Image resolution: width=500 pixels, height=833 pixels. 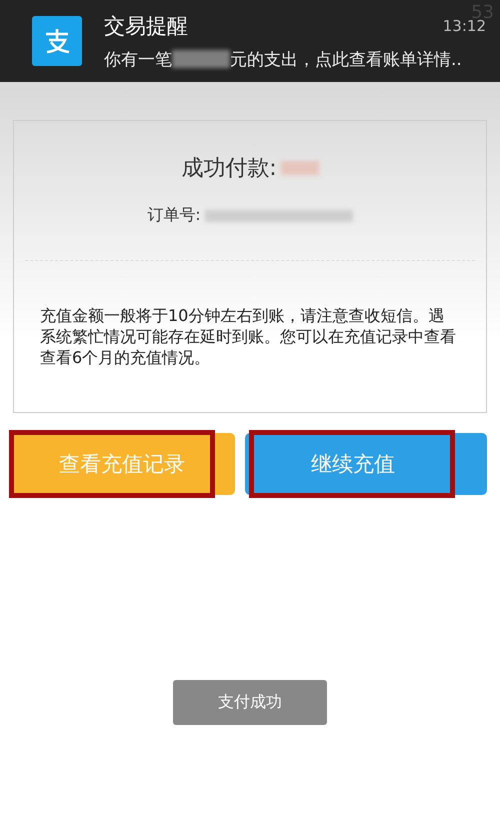 I want to click on app-icon, so click(x=57, y=41).